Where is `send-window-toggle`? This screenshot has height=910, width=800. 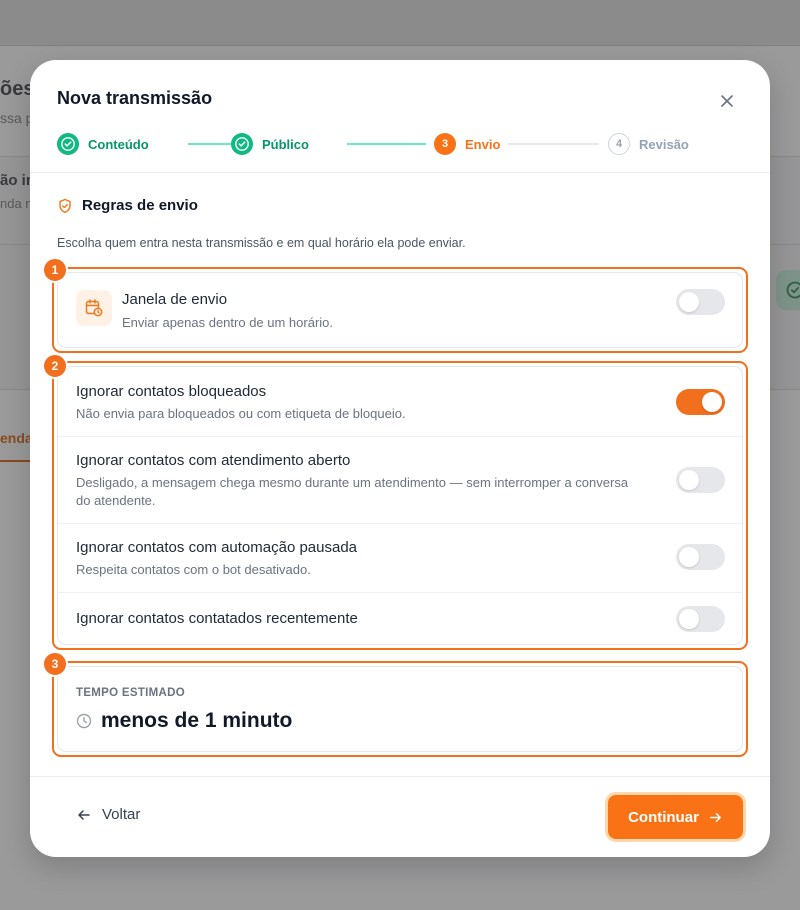 send-window-toggle is located at coordinates (700, 302).